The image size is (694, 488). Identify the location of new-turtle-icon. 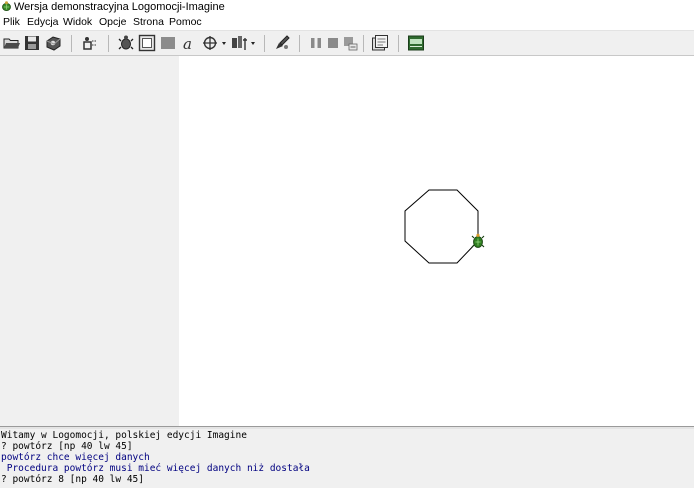
(90, 43).